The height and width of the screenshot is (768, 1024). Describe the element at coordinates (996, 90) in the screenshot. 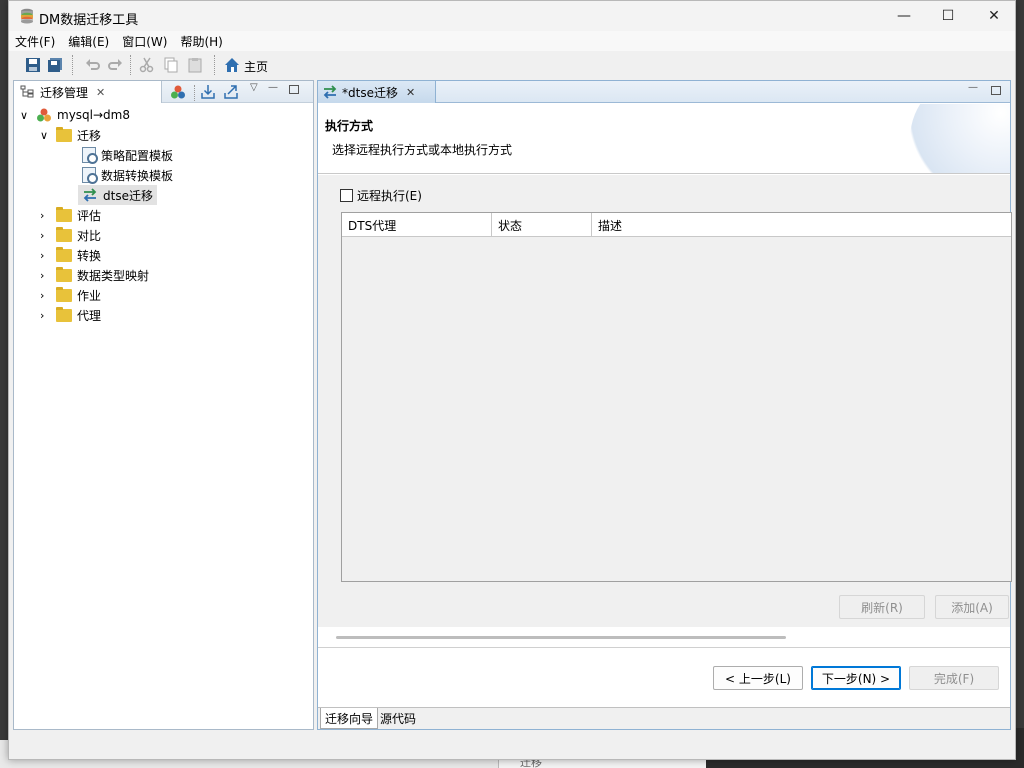

I see `maximize-editor-icon` at that location.